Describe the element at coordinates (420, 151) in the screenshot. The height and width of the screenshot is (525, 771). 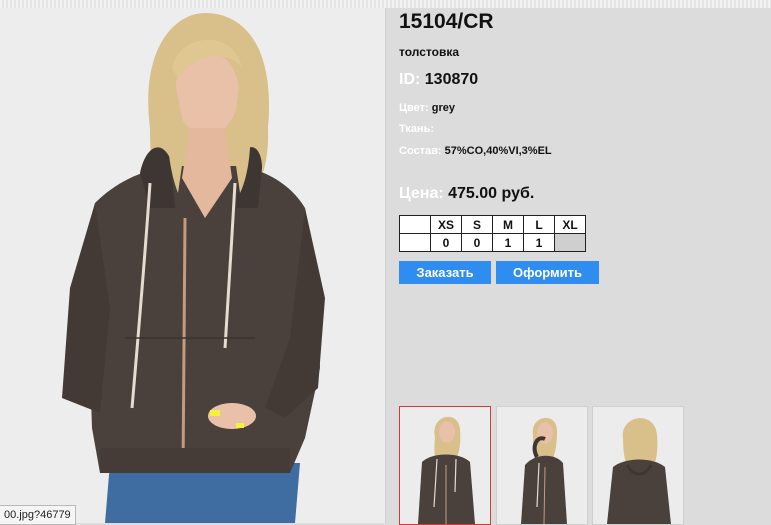
I see `composition-label: Состав:` at that location.